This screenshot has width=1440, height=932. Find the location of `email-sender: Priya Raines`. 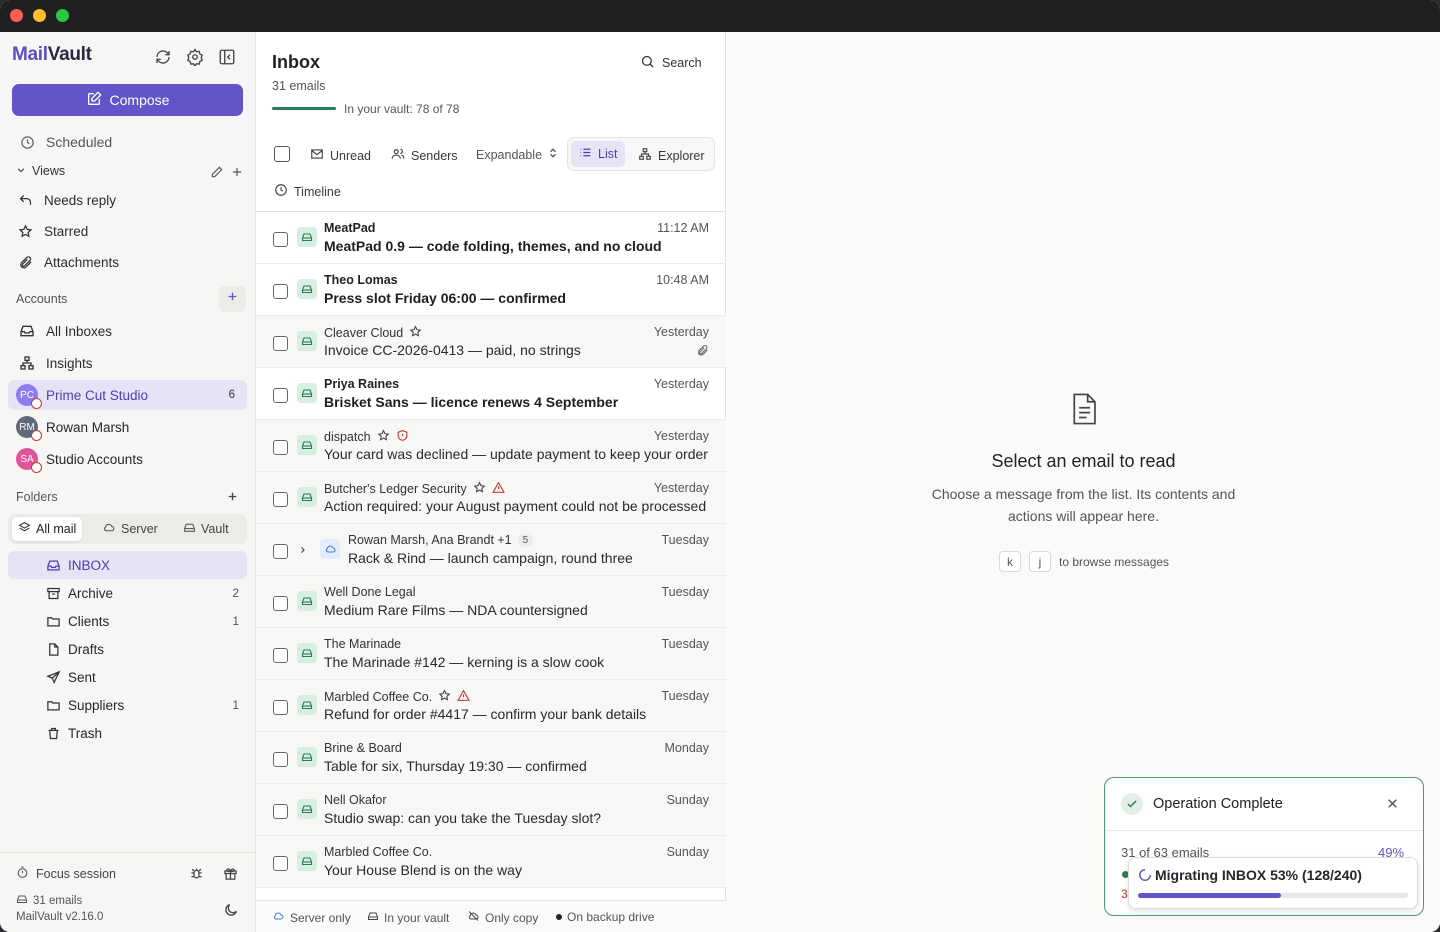

email-sender: Priya Raines is located at coordinates (362, 384).